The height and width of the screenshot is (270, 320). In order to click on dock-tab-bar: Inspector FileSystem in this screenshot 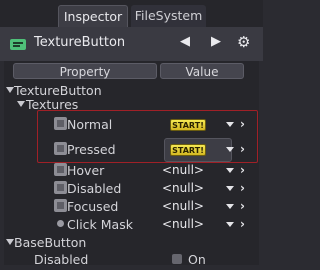, I will do `click(131, 13)`.